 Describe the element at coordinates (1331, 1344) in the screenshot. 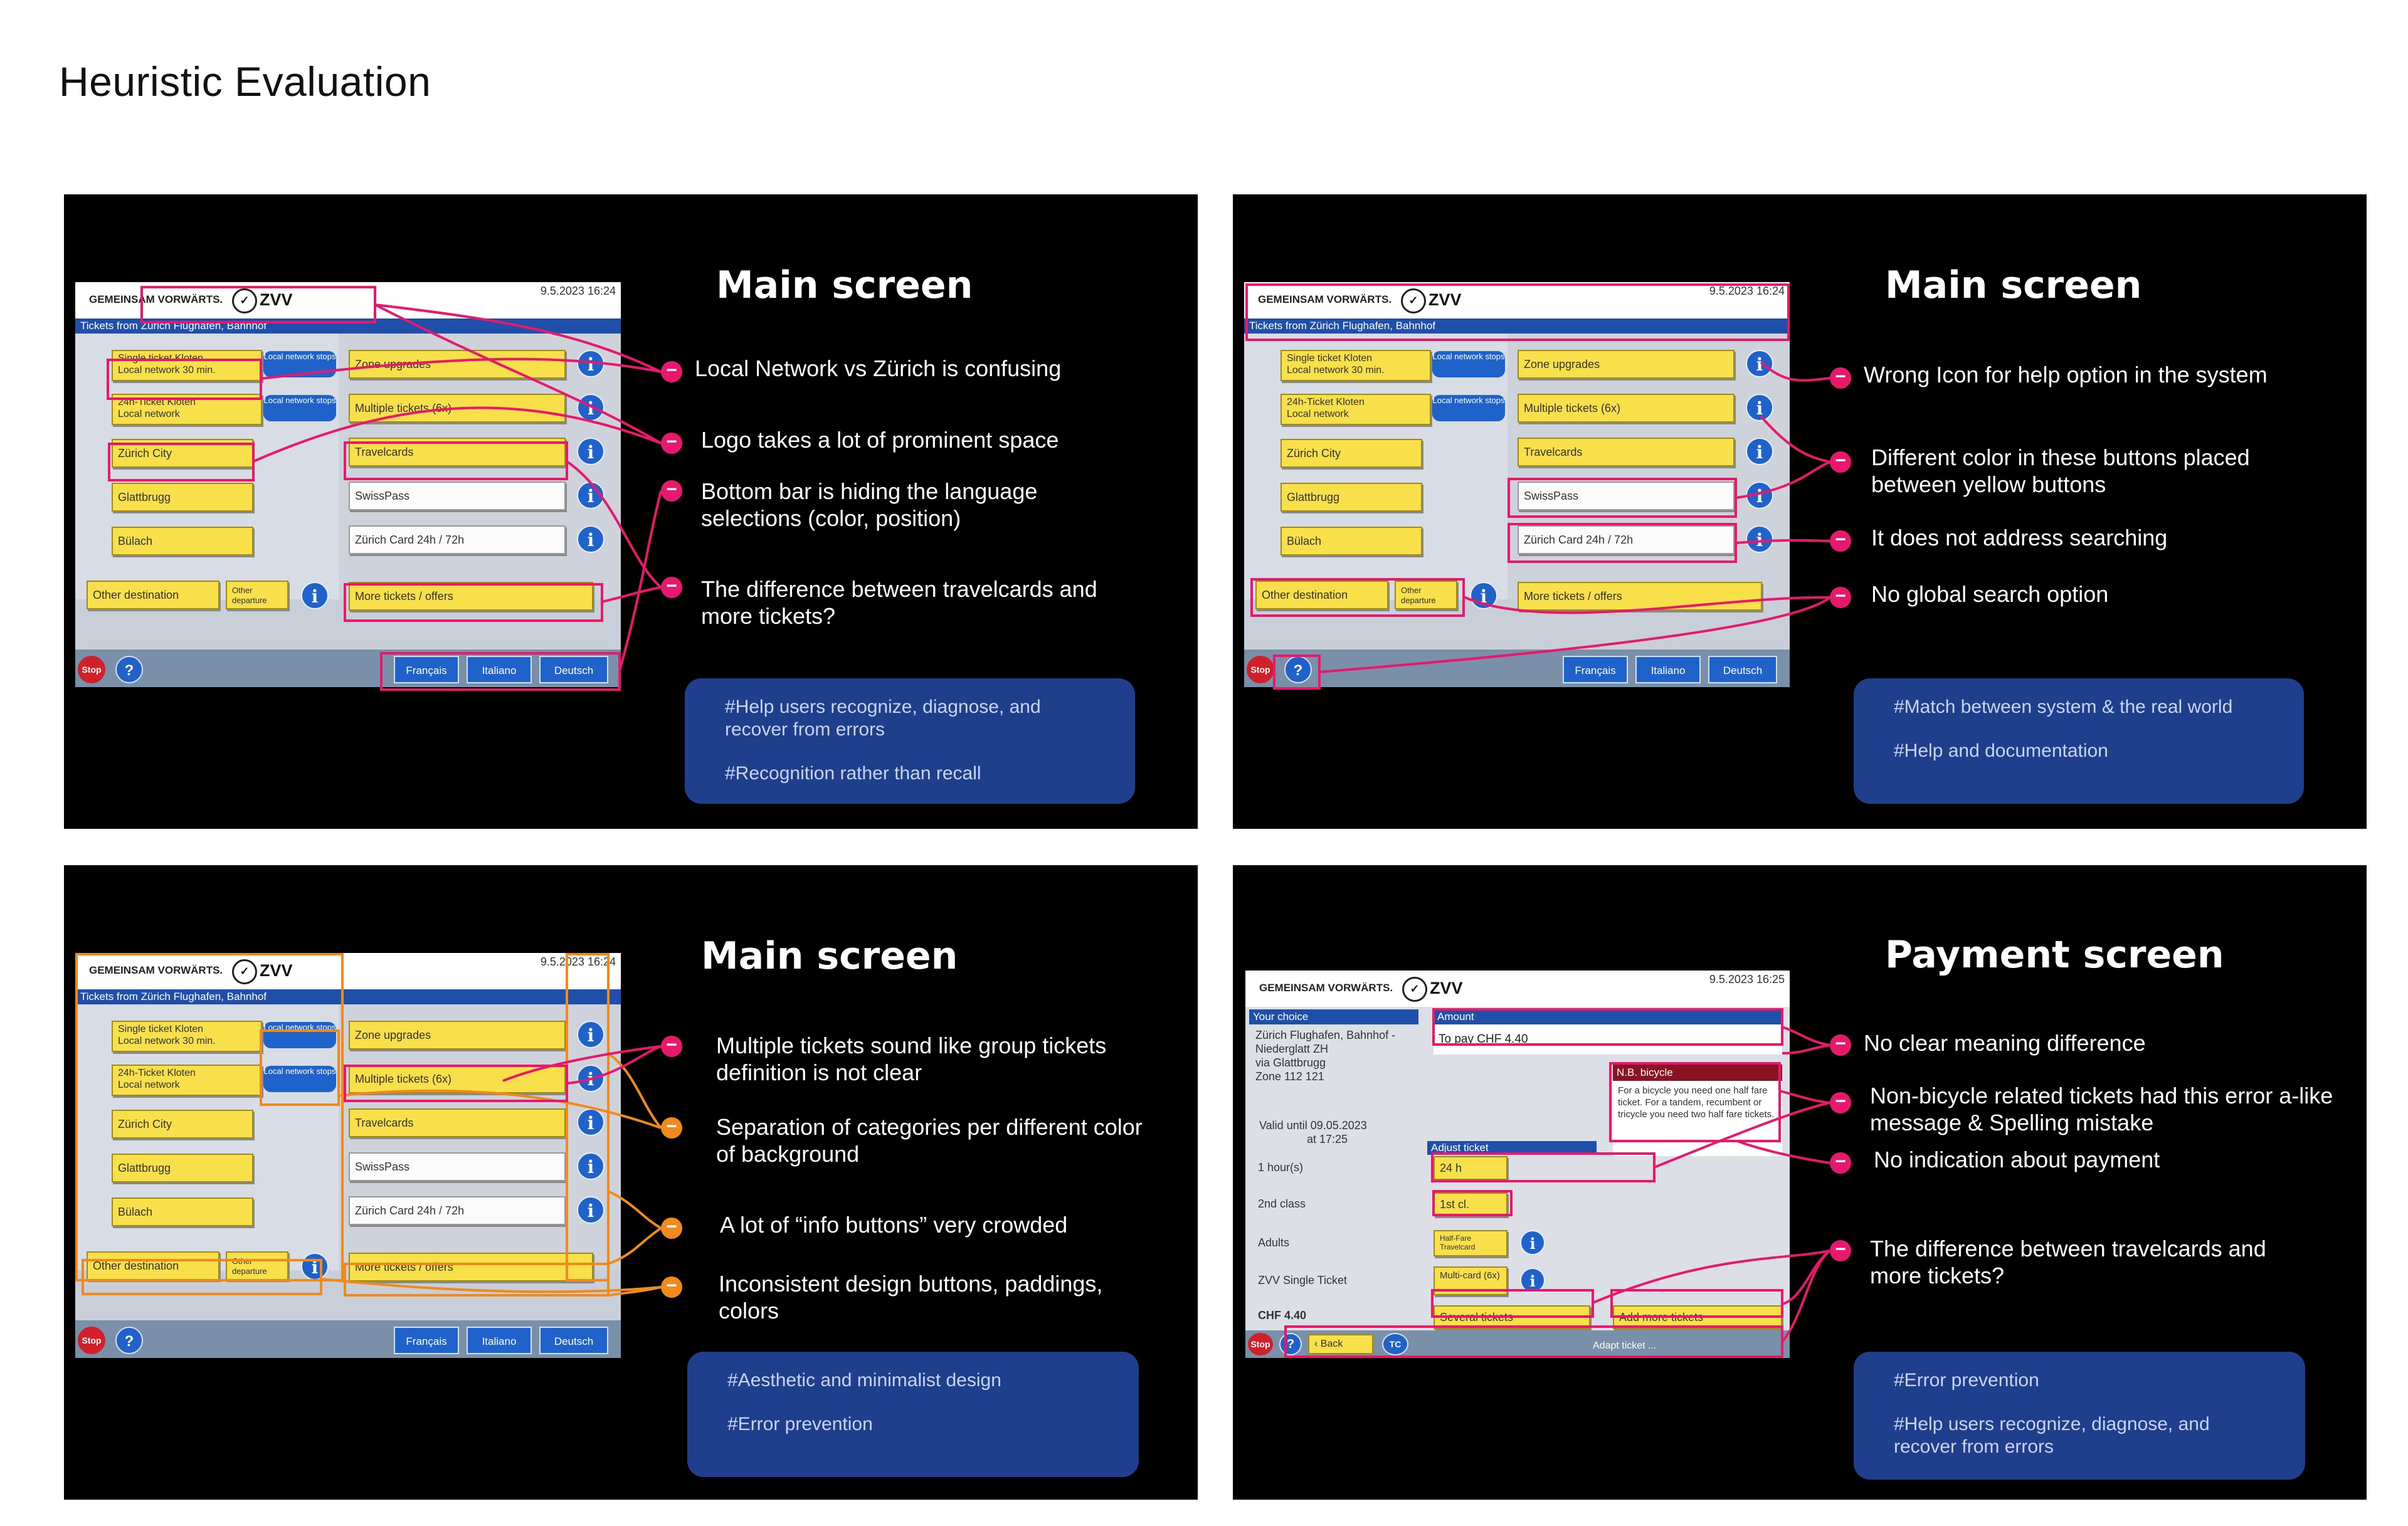

I see `back-label: Back` at that location.